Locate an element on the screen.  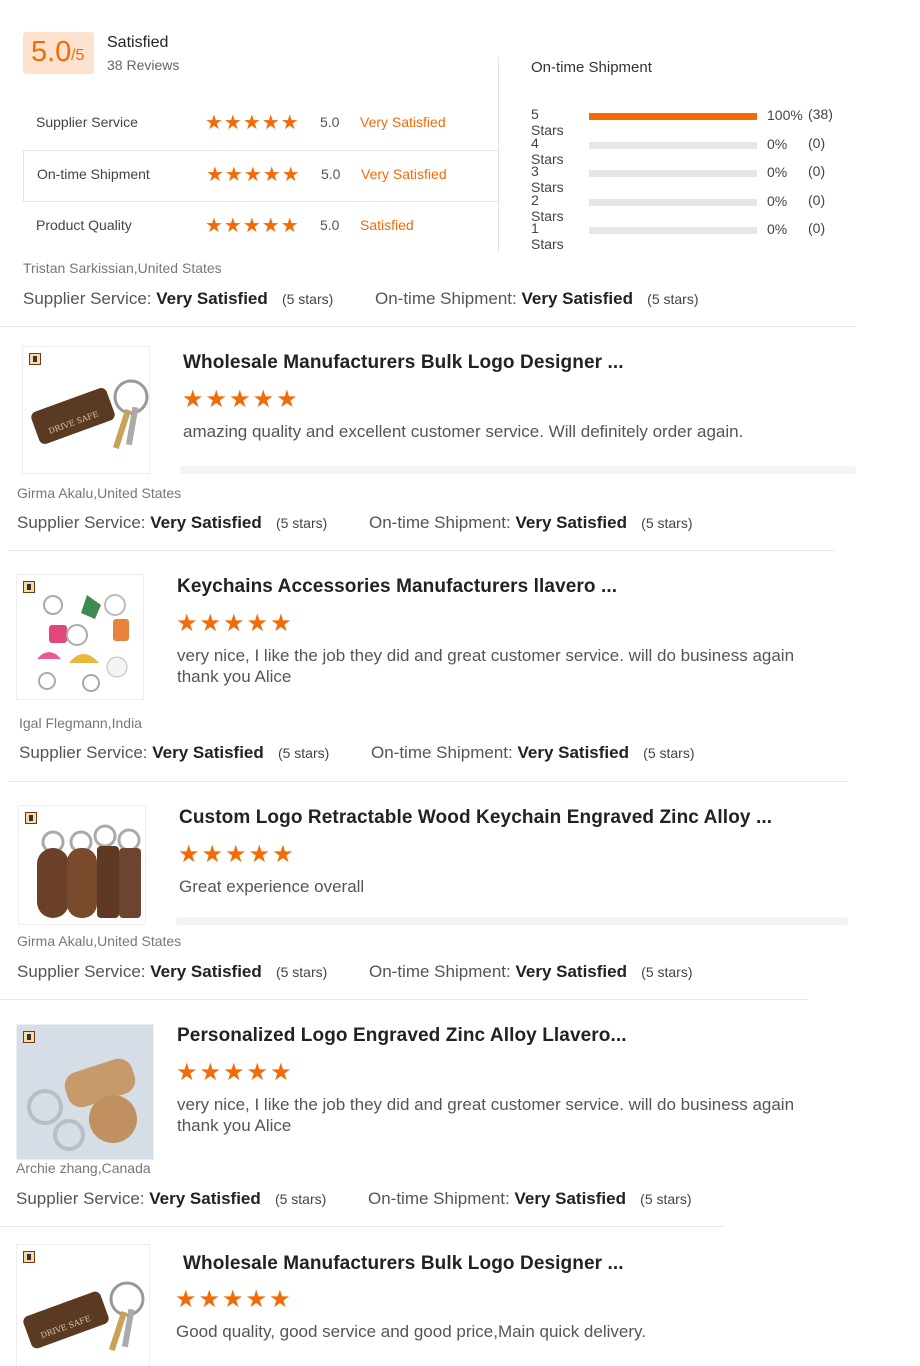
keychains-assortment-image is located at coordinates (83, 643).